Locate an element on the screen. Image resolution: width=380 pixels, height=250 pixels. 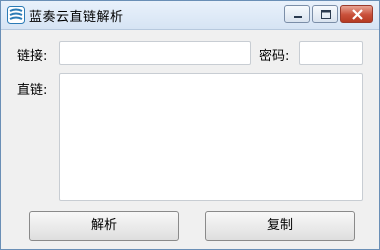
password-input is located at coordinates (331, 53).